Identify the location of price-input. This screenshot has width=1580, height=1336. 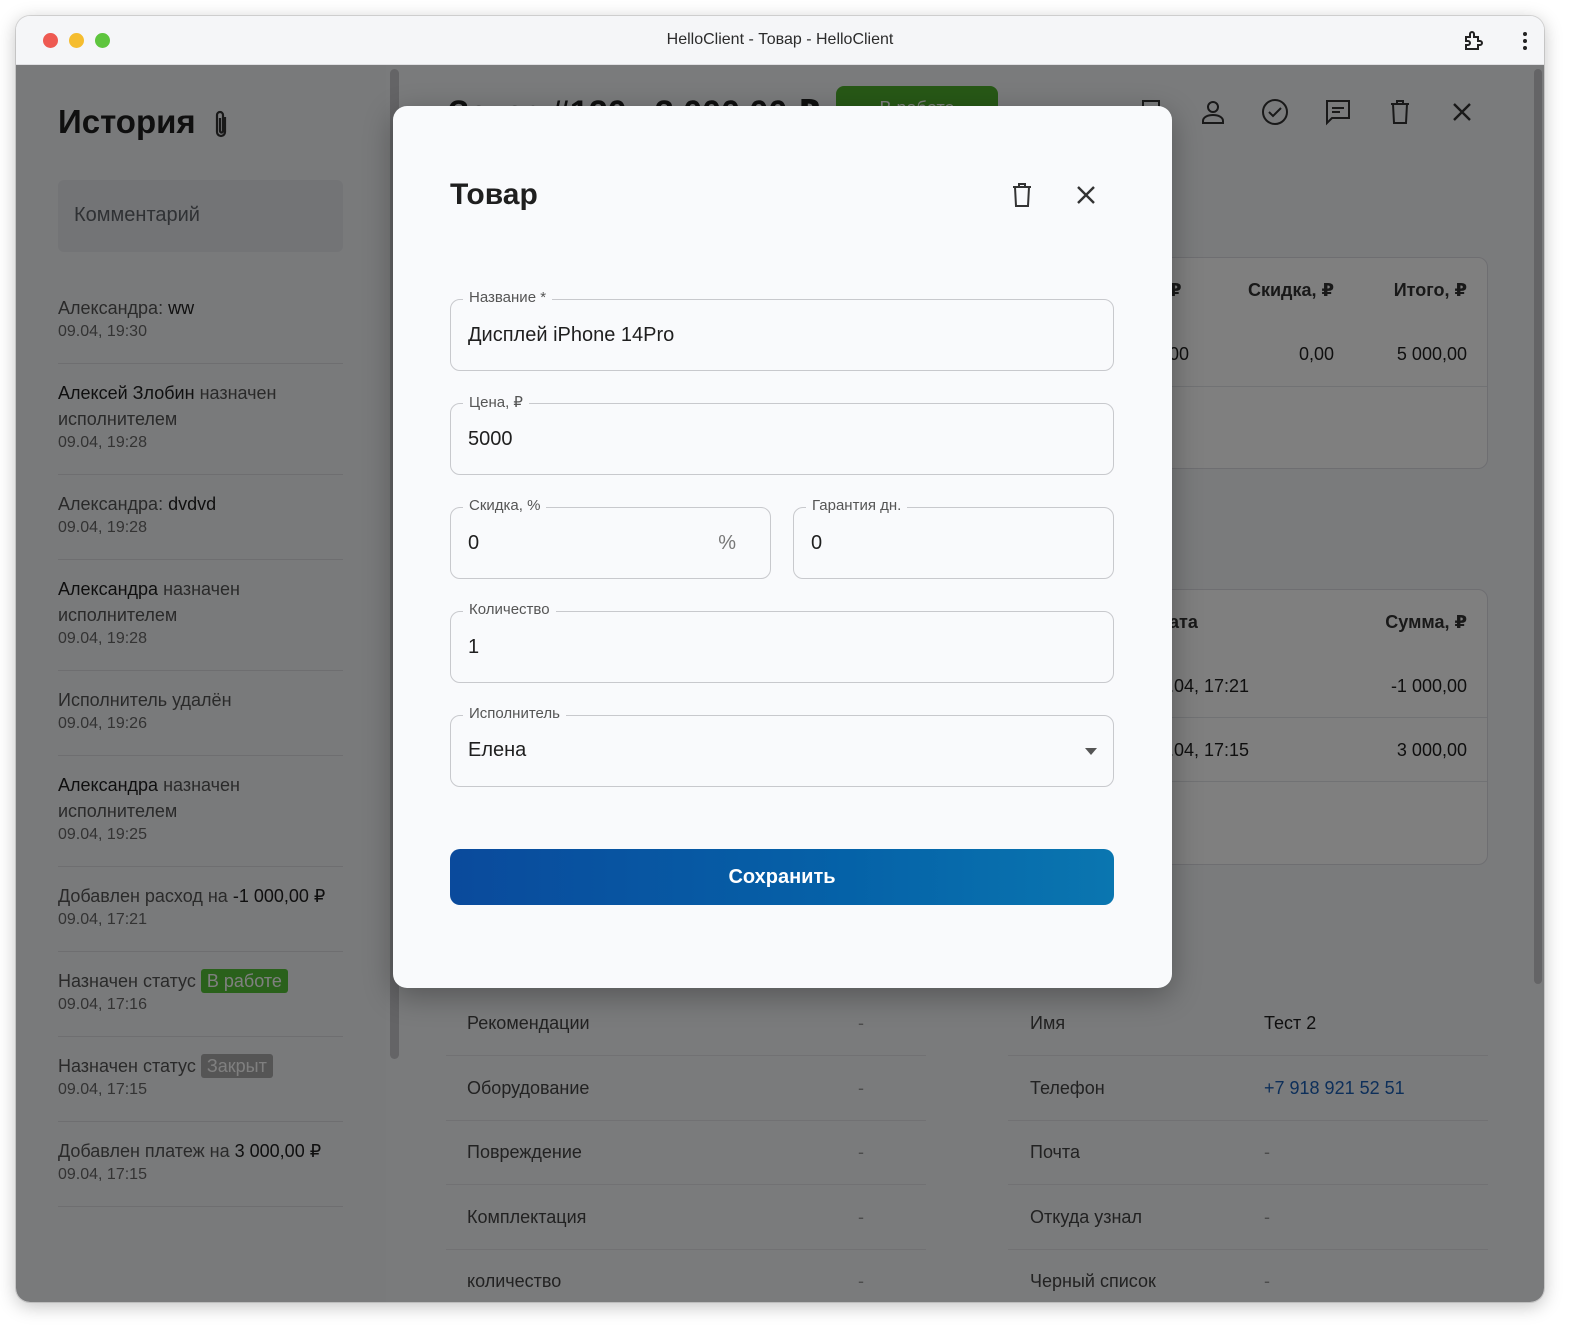
(782, 439).